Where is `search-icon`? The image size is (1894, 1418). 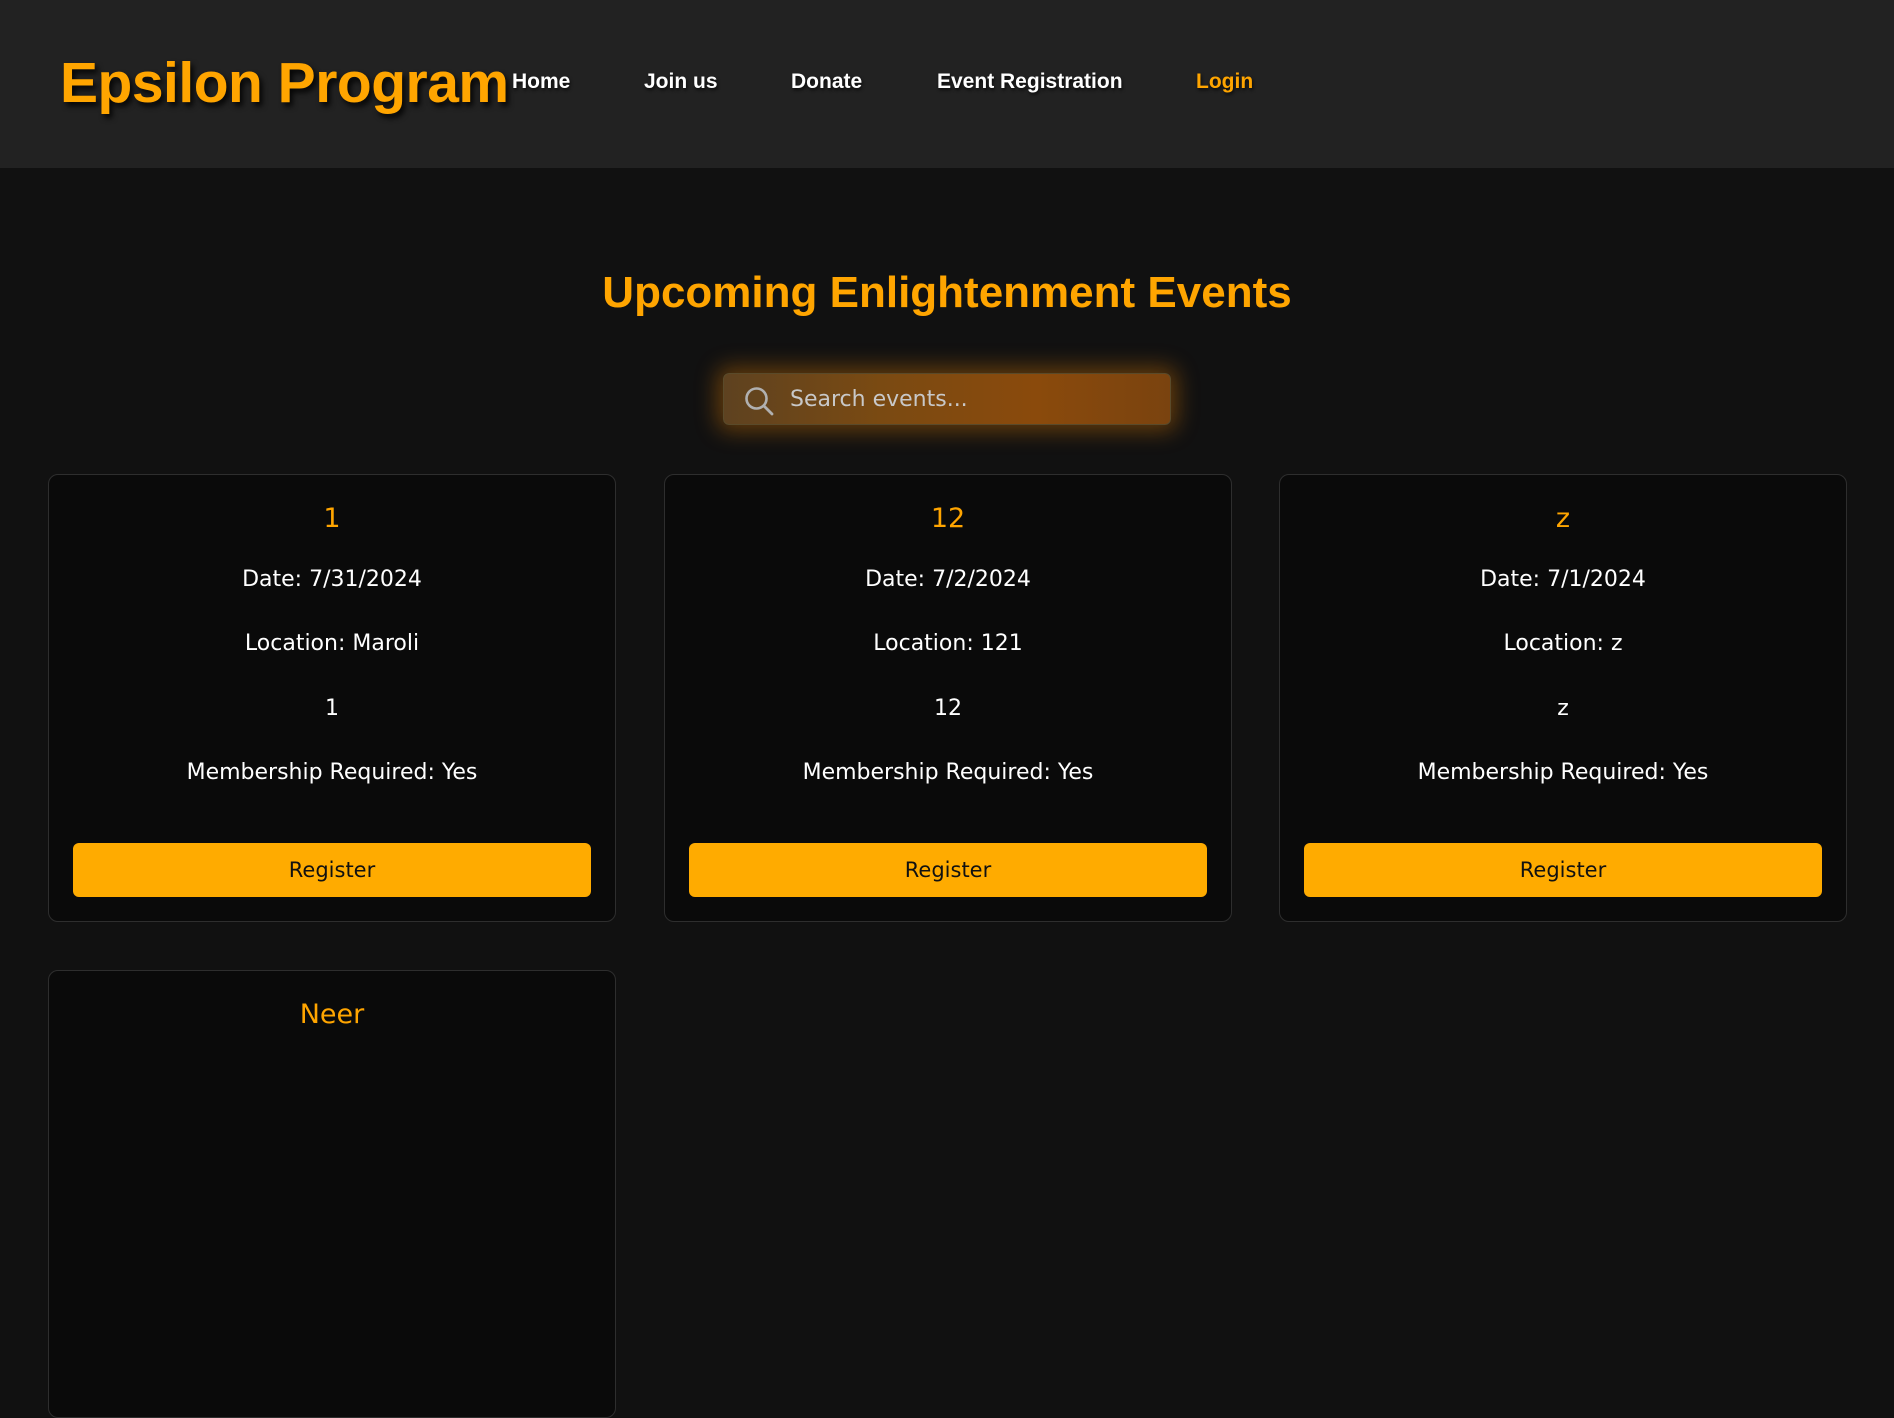 search-icon is located at coordinates (759, 401).